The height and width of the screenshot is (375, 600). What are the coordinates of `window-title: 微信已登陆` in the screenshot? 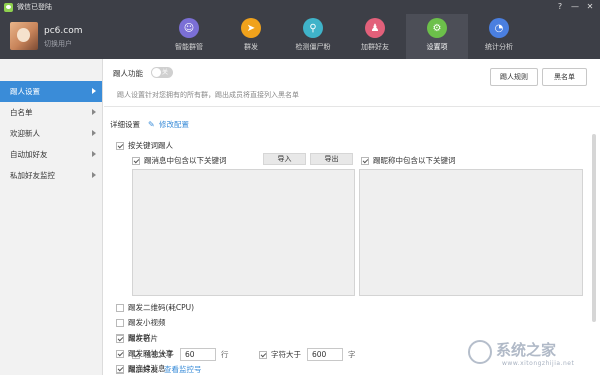 It's located at (34, 7).